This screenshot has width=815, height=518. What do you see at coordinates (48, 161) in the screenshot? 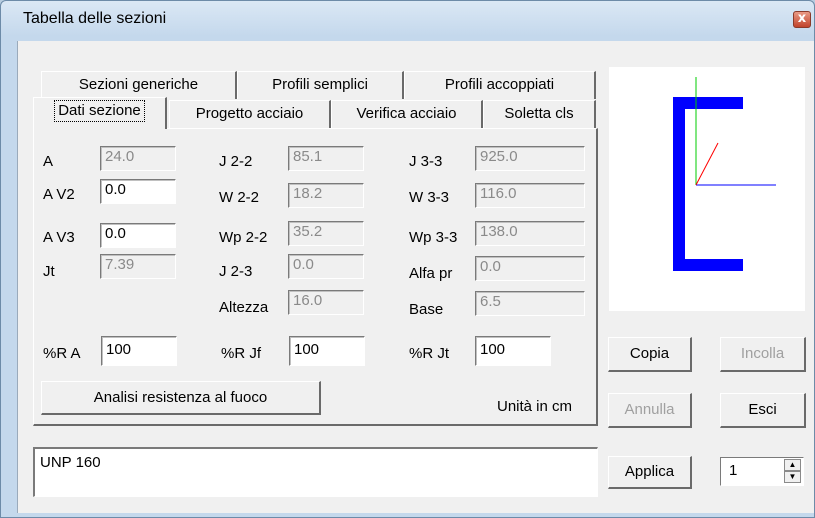
I see `label-a: A` at bounding box center [48, 161].